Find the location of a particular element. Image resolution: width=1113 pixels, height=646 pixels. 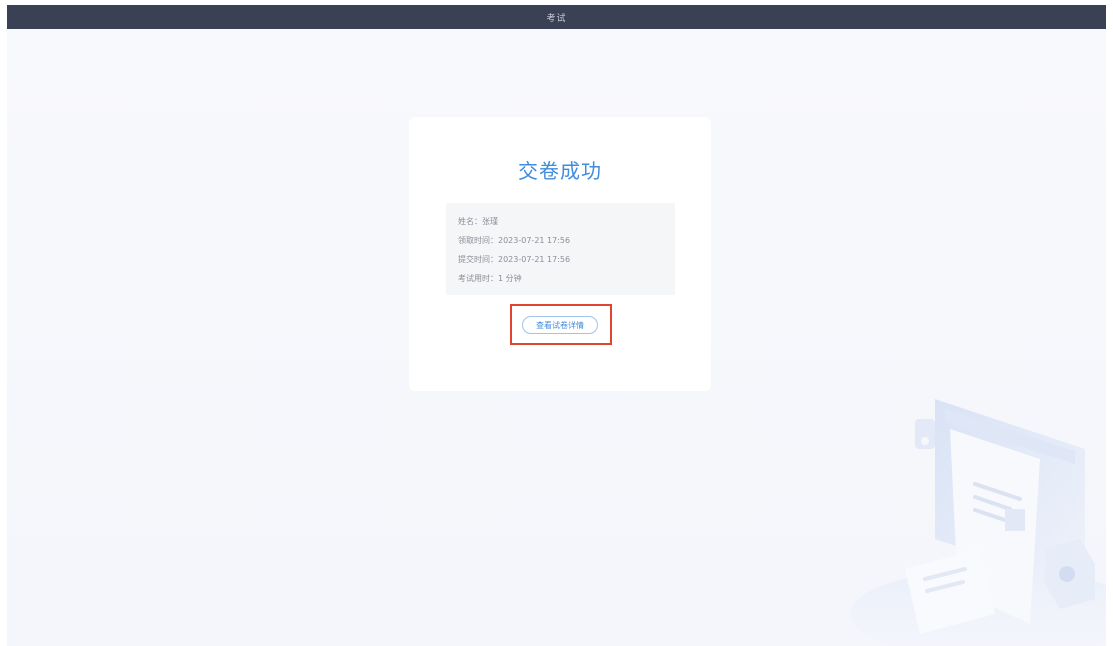

info-row-submit-time: 提交时间：2023-07-21 17:56 is located at coordinates (514, 259).